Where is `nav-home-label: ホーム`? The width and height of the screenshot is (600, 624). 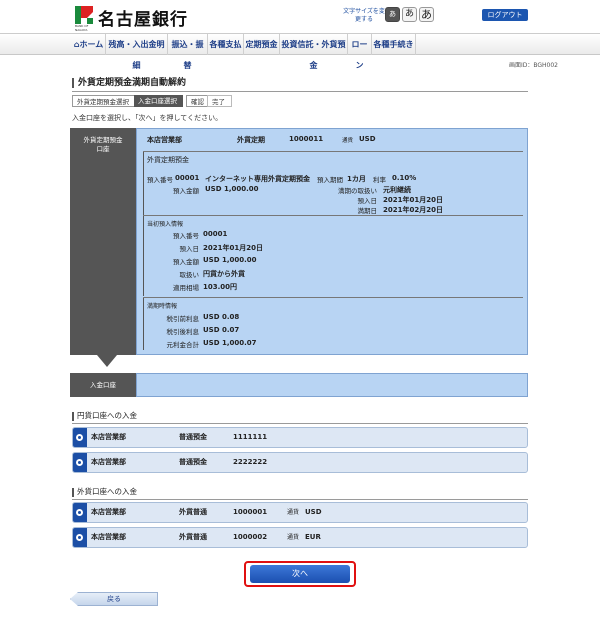
nav-home-label: ホーム is located at coordinates (91, 44).